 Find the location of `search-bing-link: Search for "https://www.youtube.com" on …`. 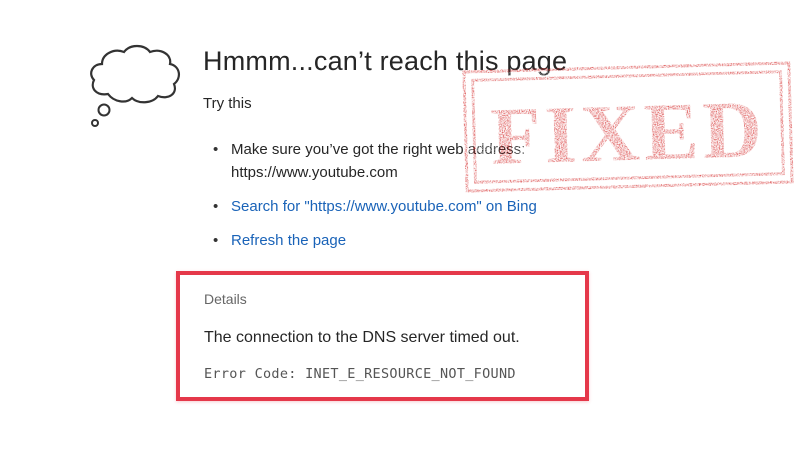

search-bing-link: Search for "https://www.youtube.com" on … is located at coordinates (384, 206).